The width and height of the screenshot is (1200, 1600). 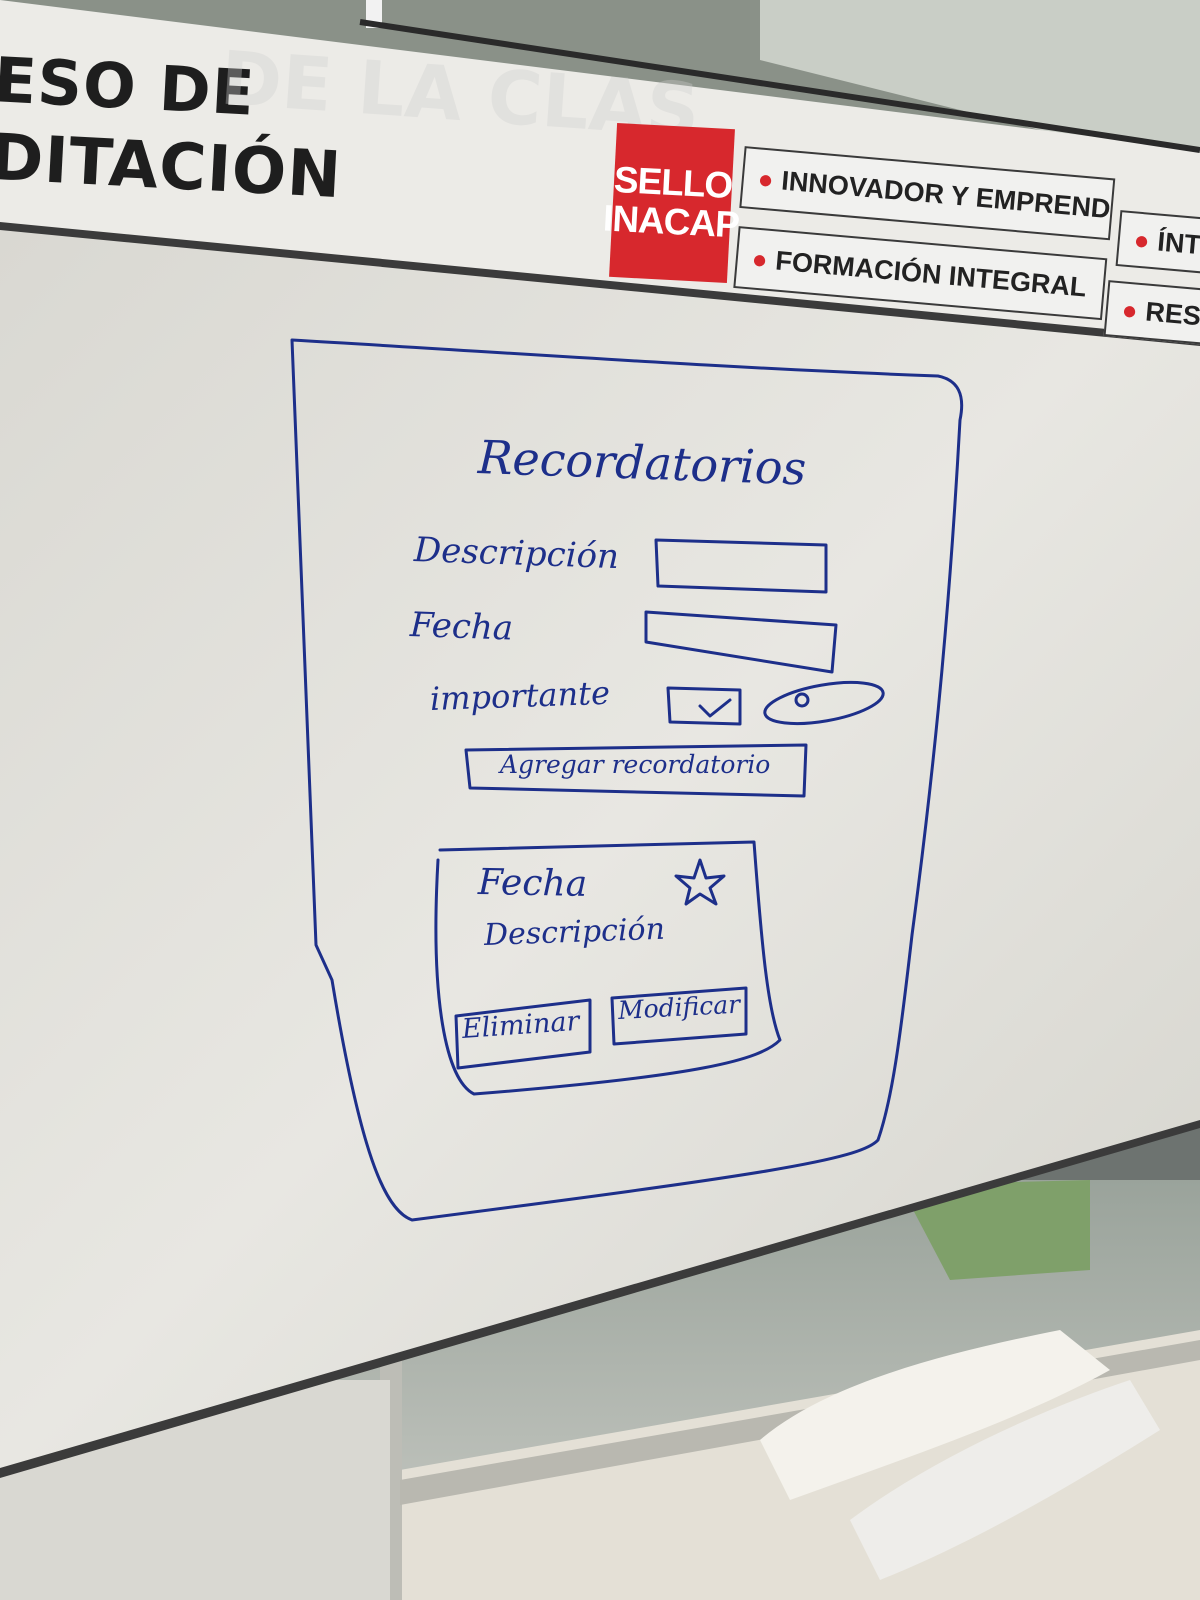 I want to click on sketch-title: Recordatorios, so click(x=642, y=463).